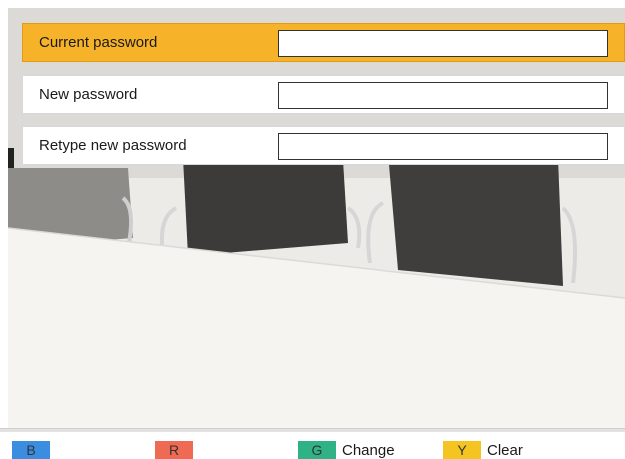 The image size is (625, 459). I want to click on red-key-hint: R, so click(177, 450).